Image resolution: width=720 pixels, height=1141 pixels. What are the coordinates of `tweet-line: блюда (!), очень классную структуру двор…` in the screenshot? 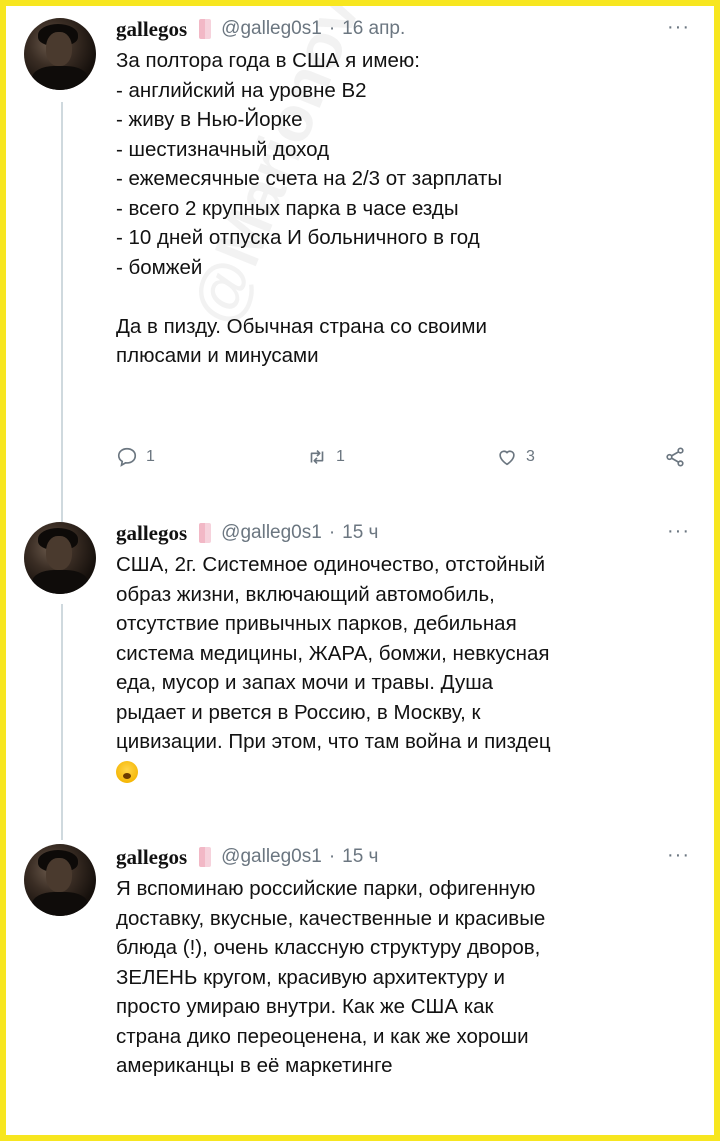 It's located at (328, 947).